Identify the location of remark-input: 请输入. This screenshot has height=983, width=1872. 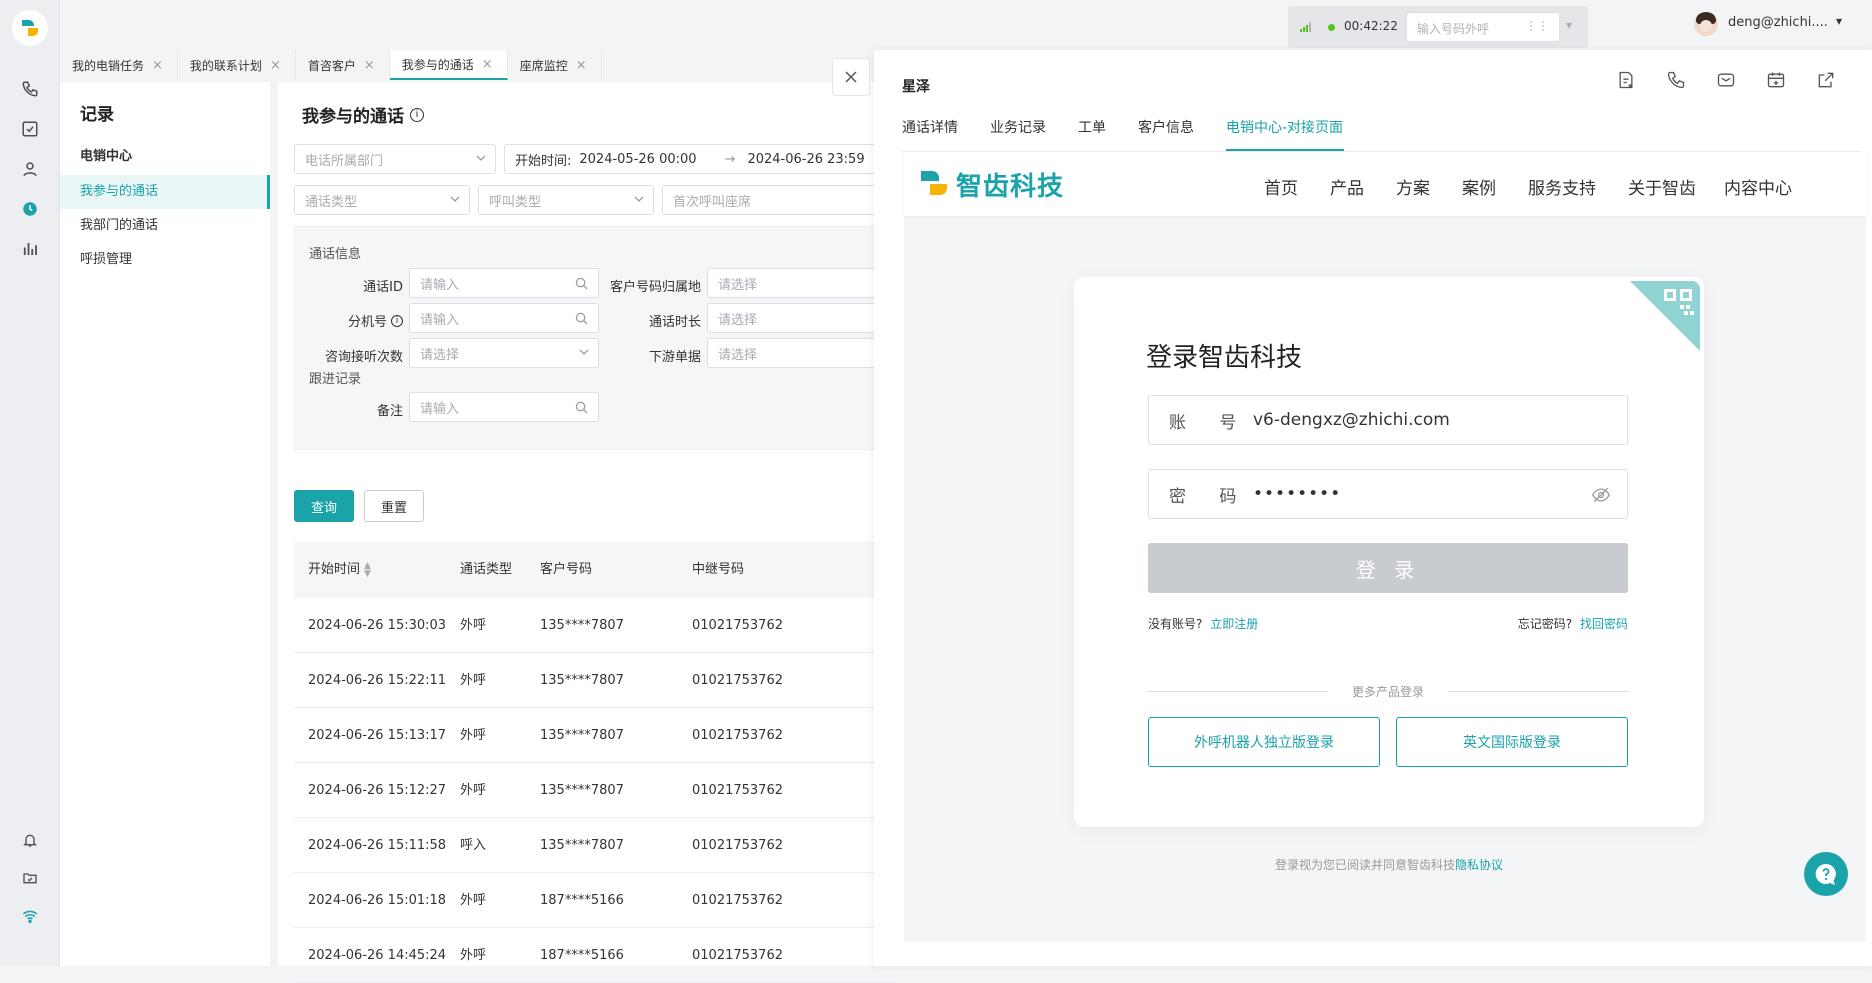
(504, 407).